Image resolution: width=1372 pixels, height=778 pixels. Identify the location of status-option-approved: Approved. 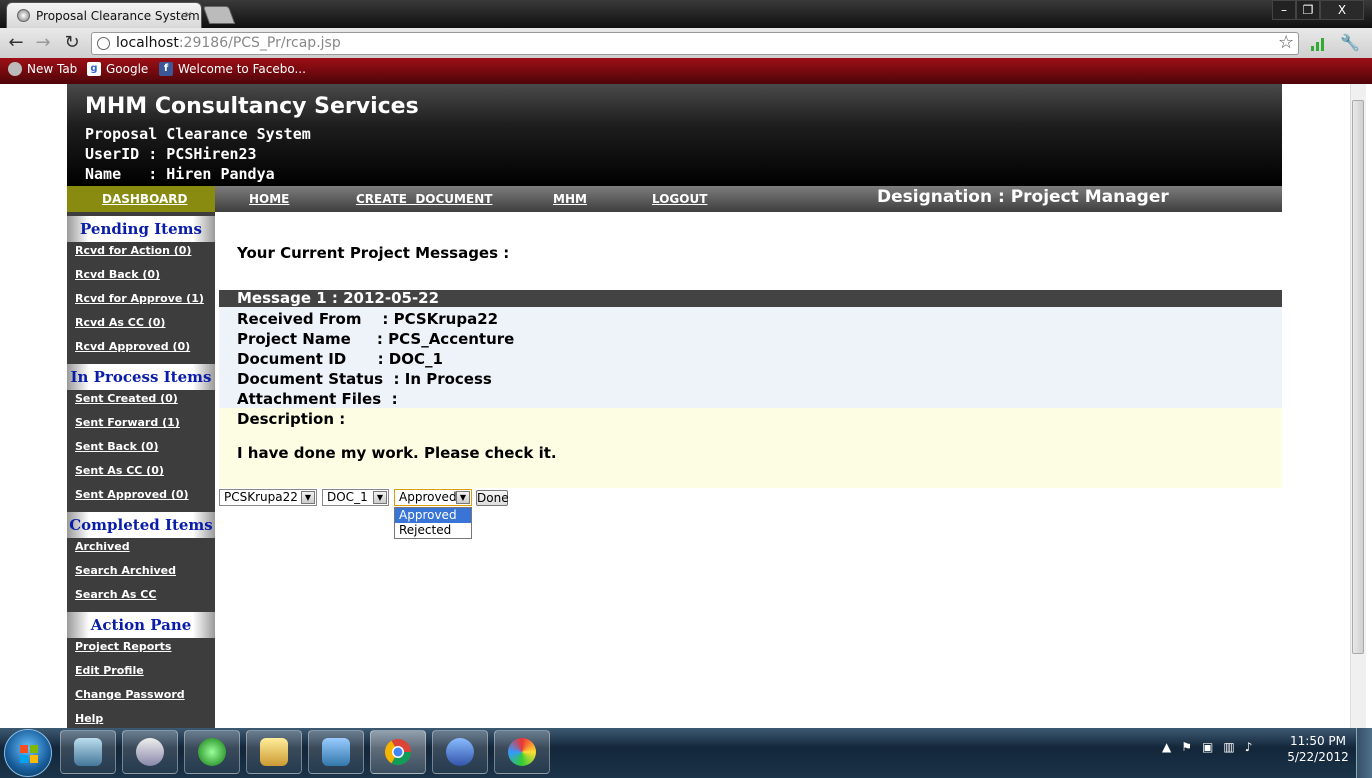
(433, 515).